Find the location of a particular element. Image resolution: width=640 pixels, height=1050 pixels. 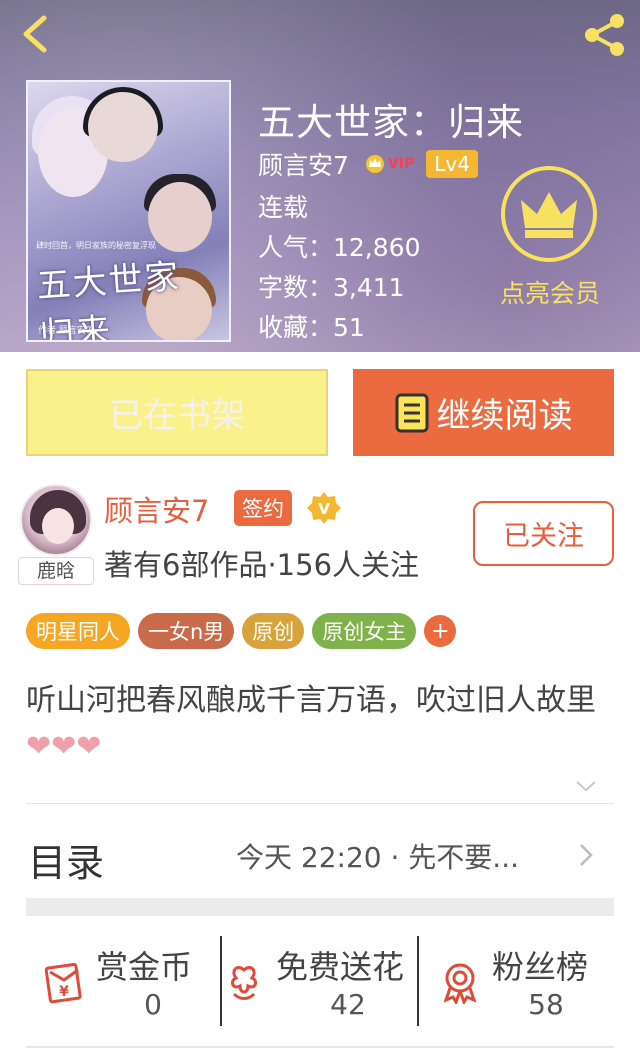

back-button is located at coordinates (36, 34).